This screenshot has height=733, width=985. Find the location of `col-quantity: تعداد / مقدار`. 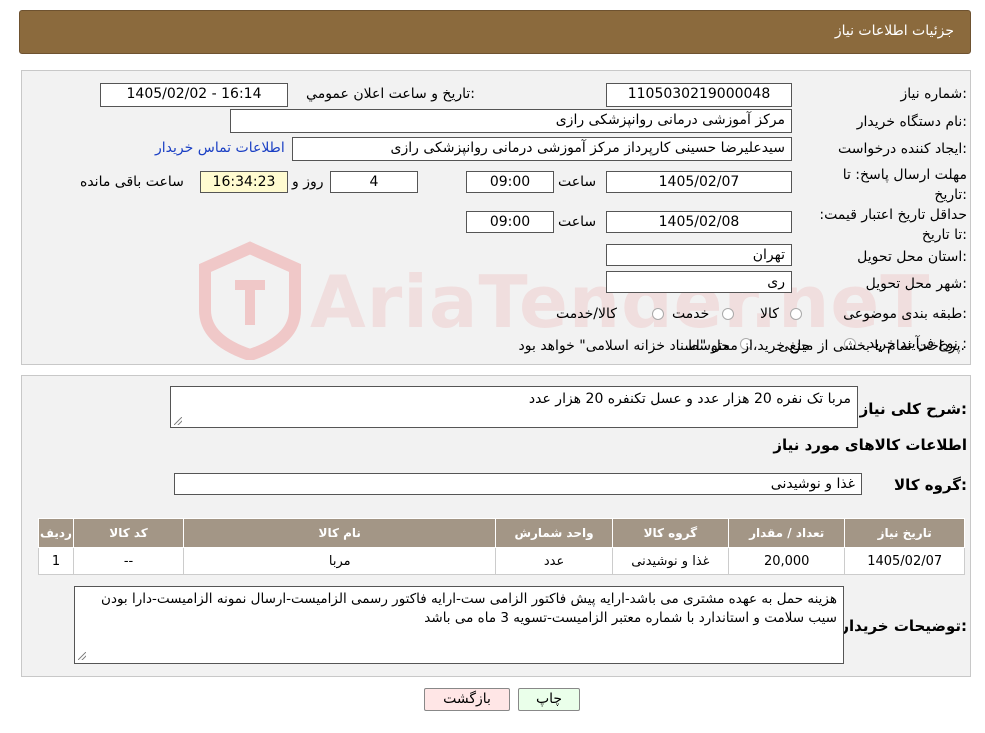

col-quantity: تعداد / مقدار is located at coordinates (787, 533).